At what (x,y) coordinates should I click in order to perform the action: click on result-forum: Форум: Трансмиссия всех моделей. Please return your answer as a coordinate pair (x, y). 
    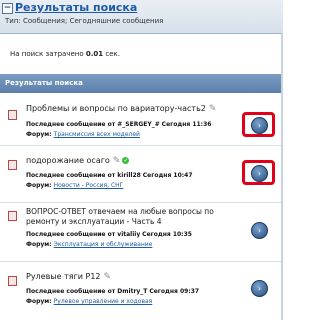
    Looking at the image, I should click on (83, 134).